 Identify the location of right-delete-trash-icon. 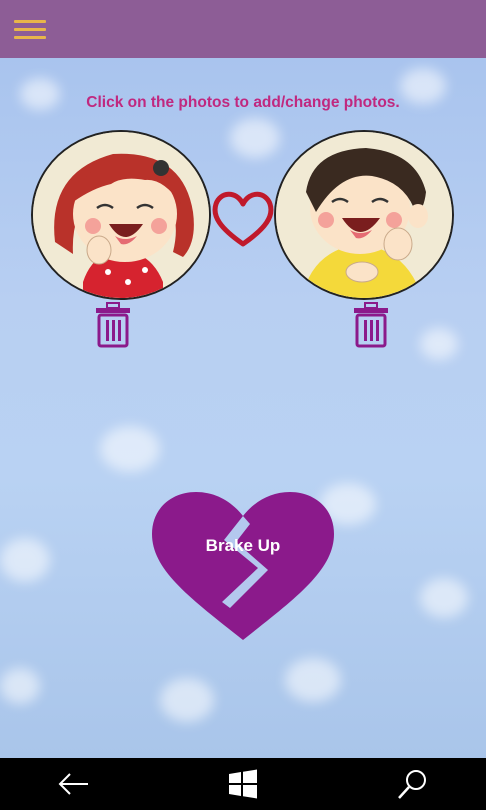
(371, 325).